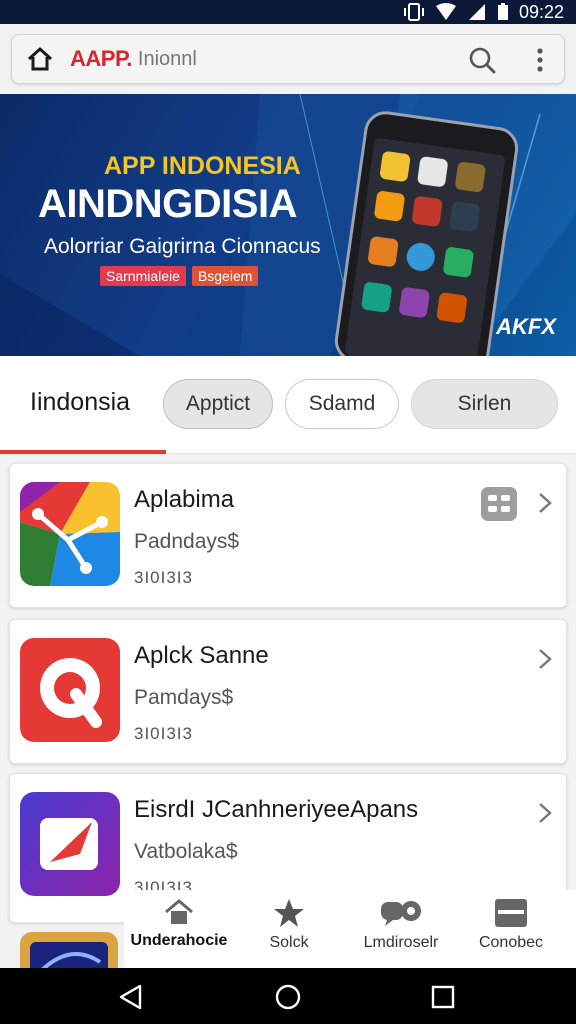  Describe the element at coordinates (101, 58) in the screenshot. I see `brand-logo-text: AAPP.` at that location.